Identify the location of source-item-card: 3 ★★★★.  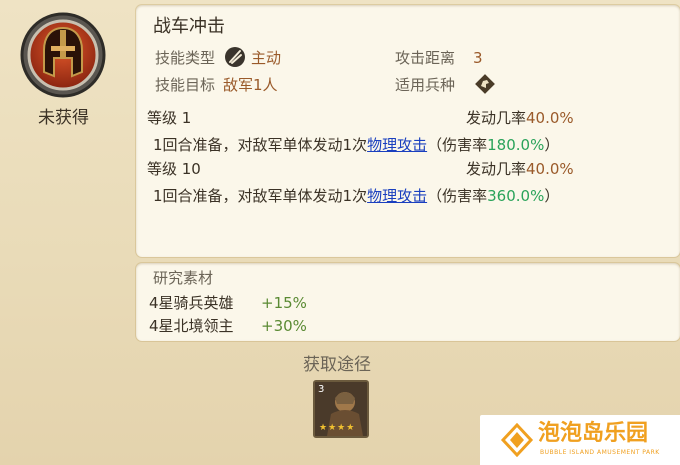
(341, 409).